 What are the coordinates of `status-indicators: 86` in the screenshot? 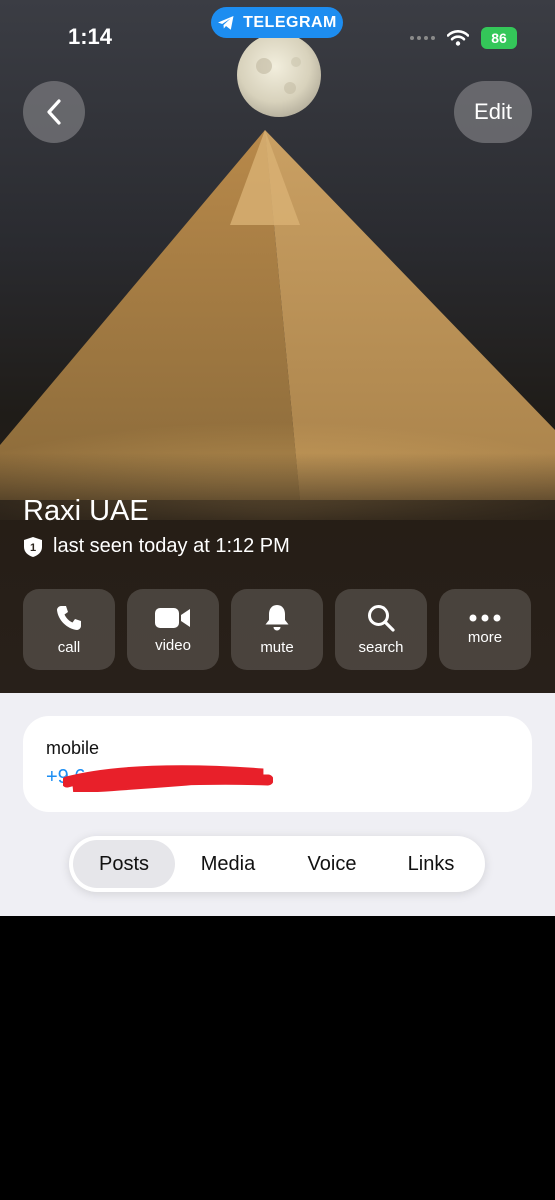 It's located at (463, 38).